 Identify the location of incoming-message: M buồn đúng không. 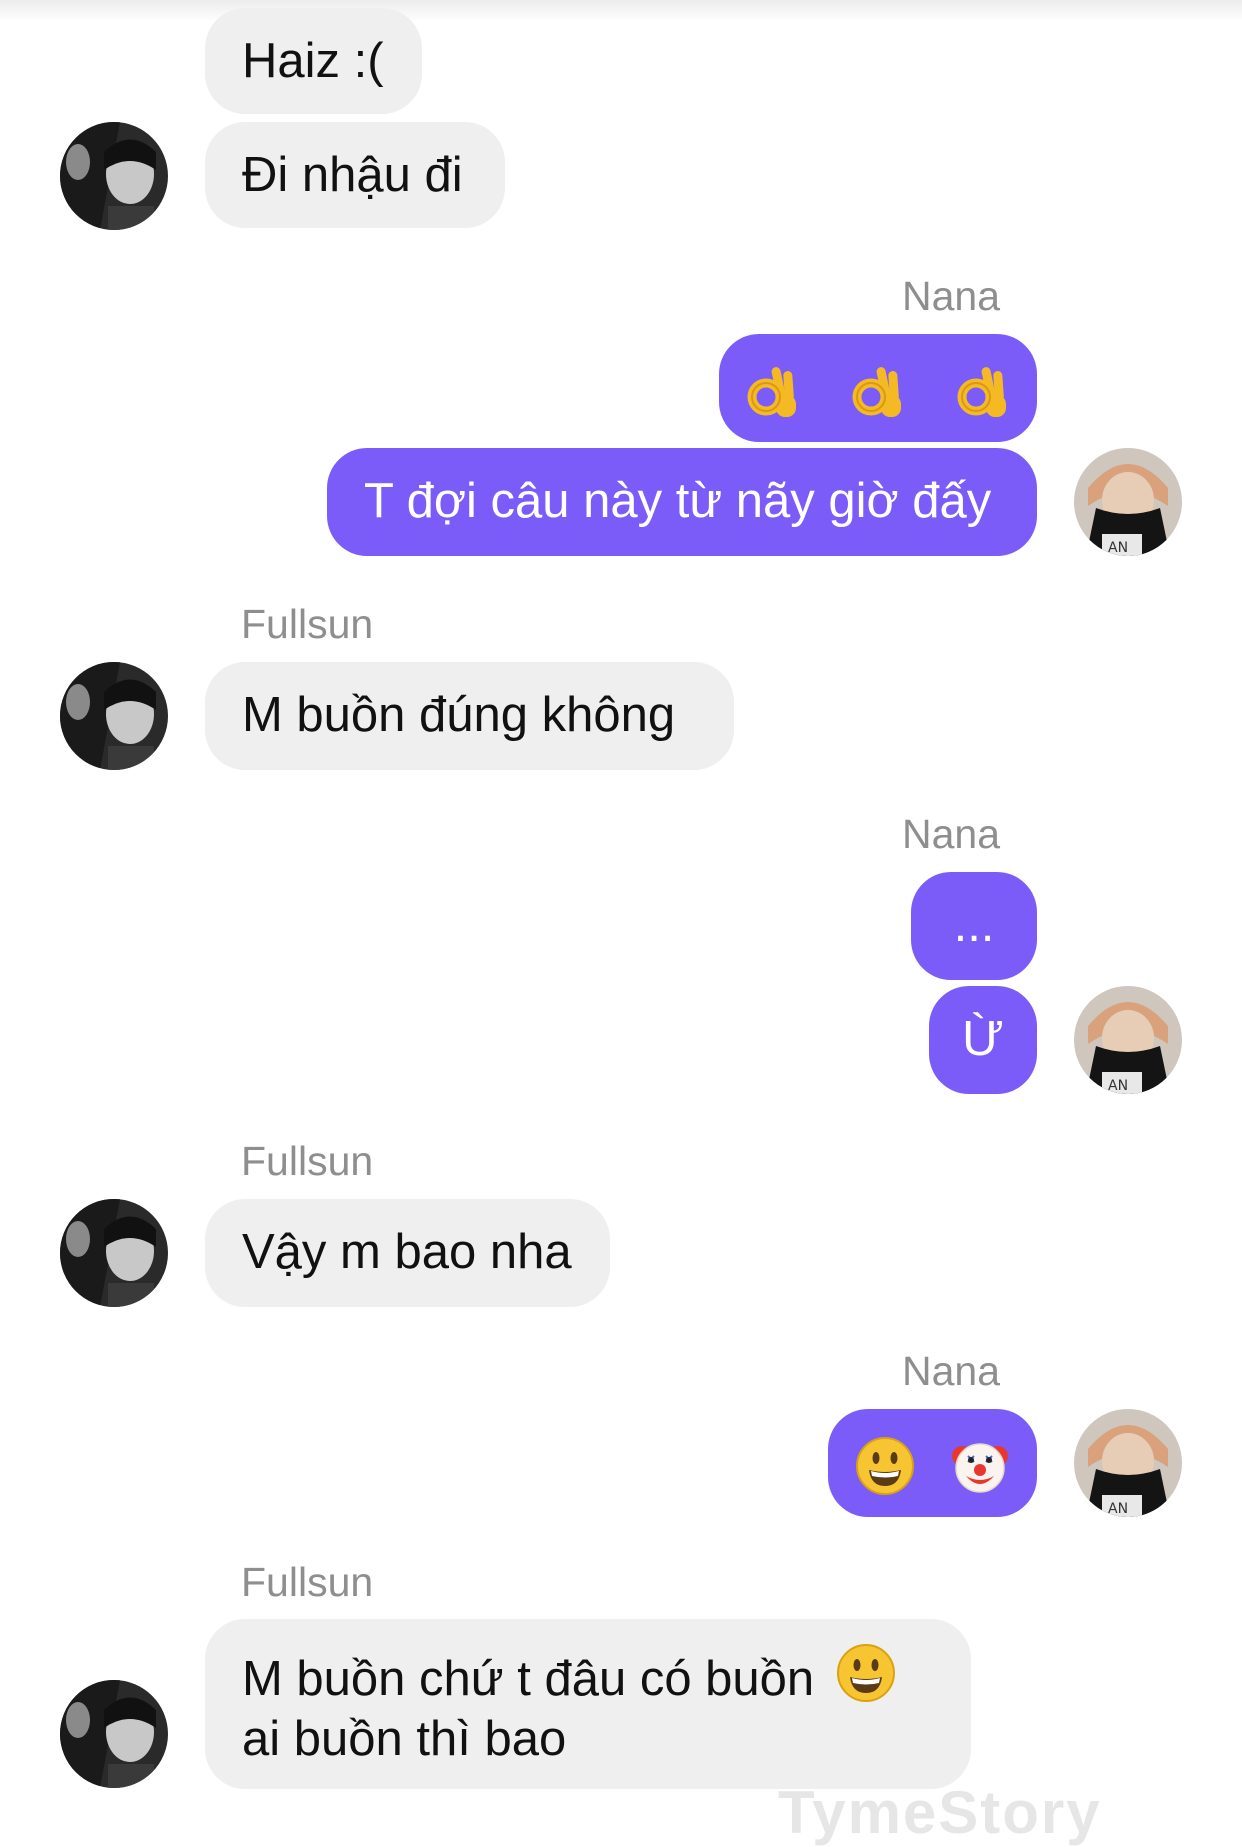
(469, 716).